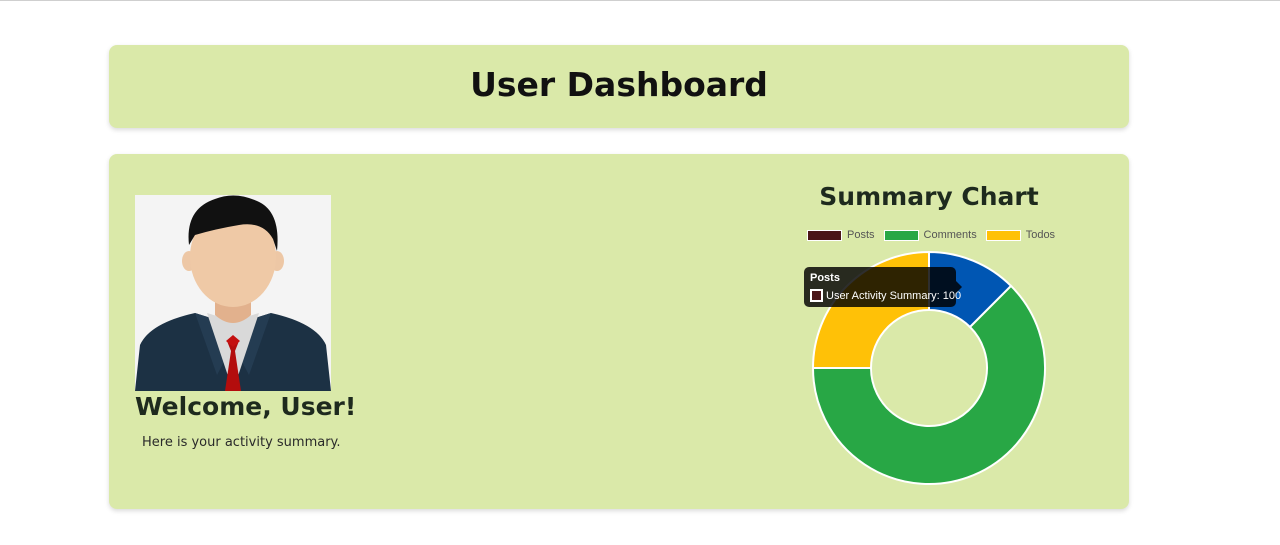 This screenshot has width=1280, height=545. What do you see at coordinates (883, 287) in the screenshot?
I see `chart-tooltip: Posts User Activity Summary: 100` at bounding box center [883, 287].